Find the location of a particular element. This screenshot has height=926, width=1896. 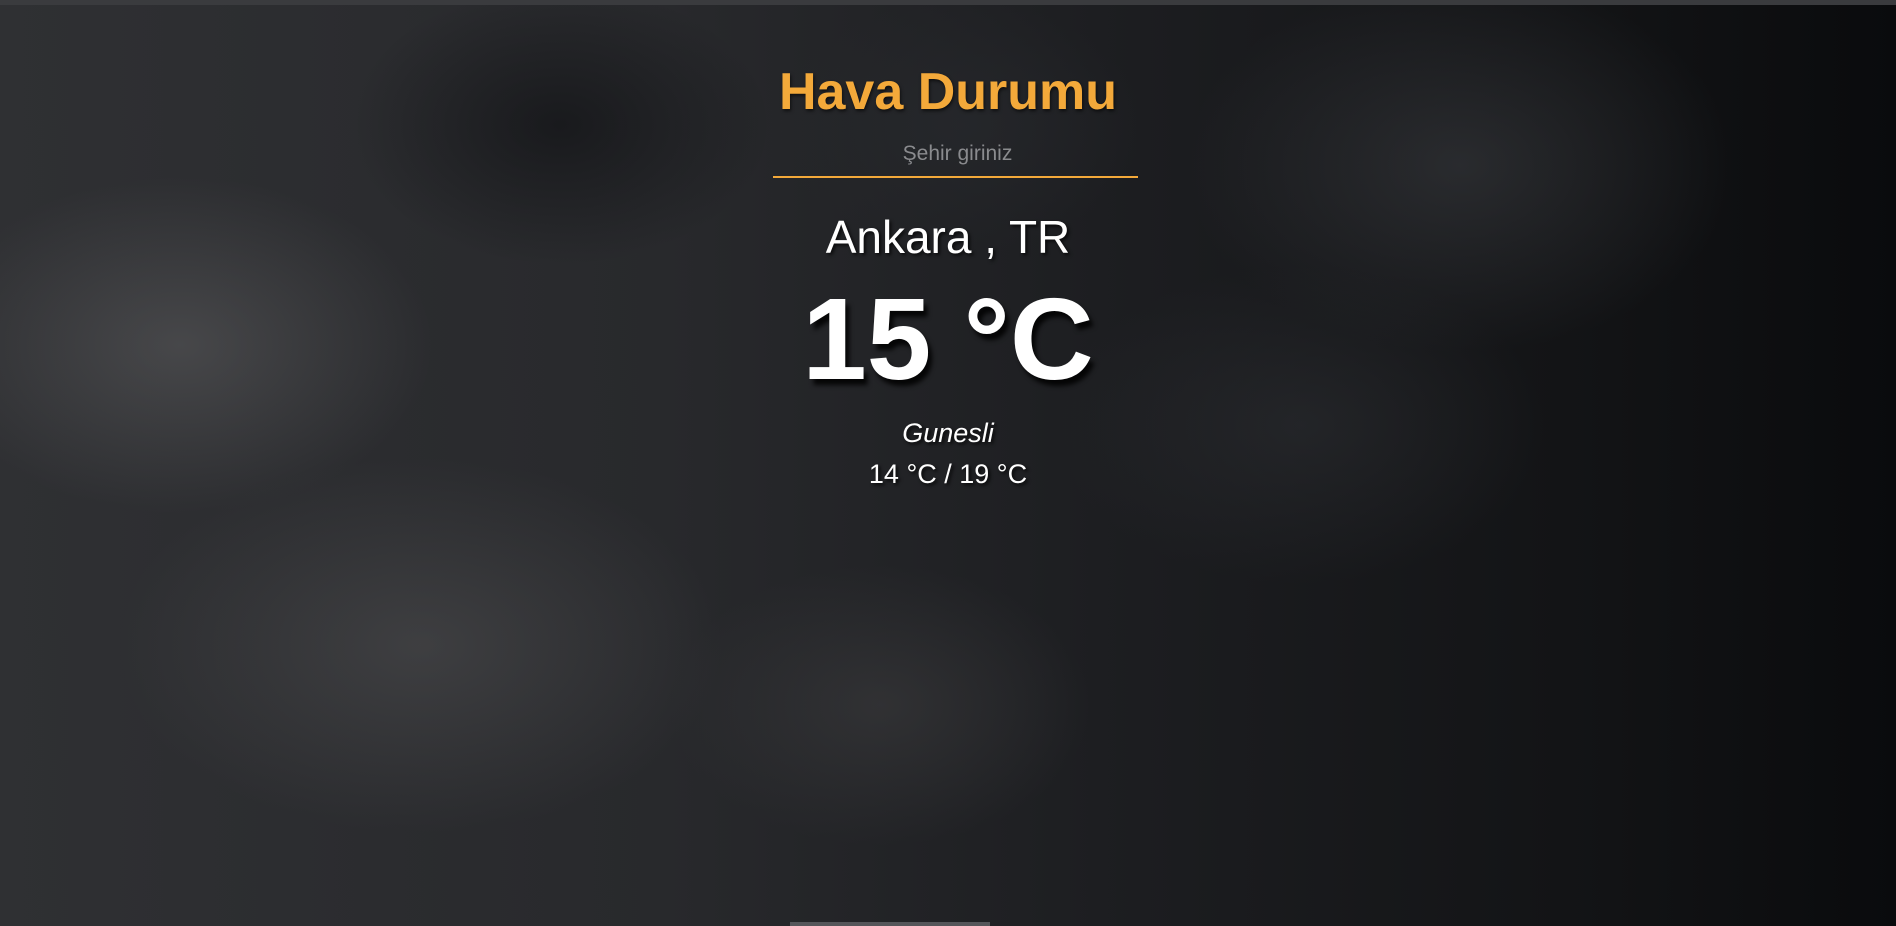

city-search-input is located at coordinates (957, 154).